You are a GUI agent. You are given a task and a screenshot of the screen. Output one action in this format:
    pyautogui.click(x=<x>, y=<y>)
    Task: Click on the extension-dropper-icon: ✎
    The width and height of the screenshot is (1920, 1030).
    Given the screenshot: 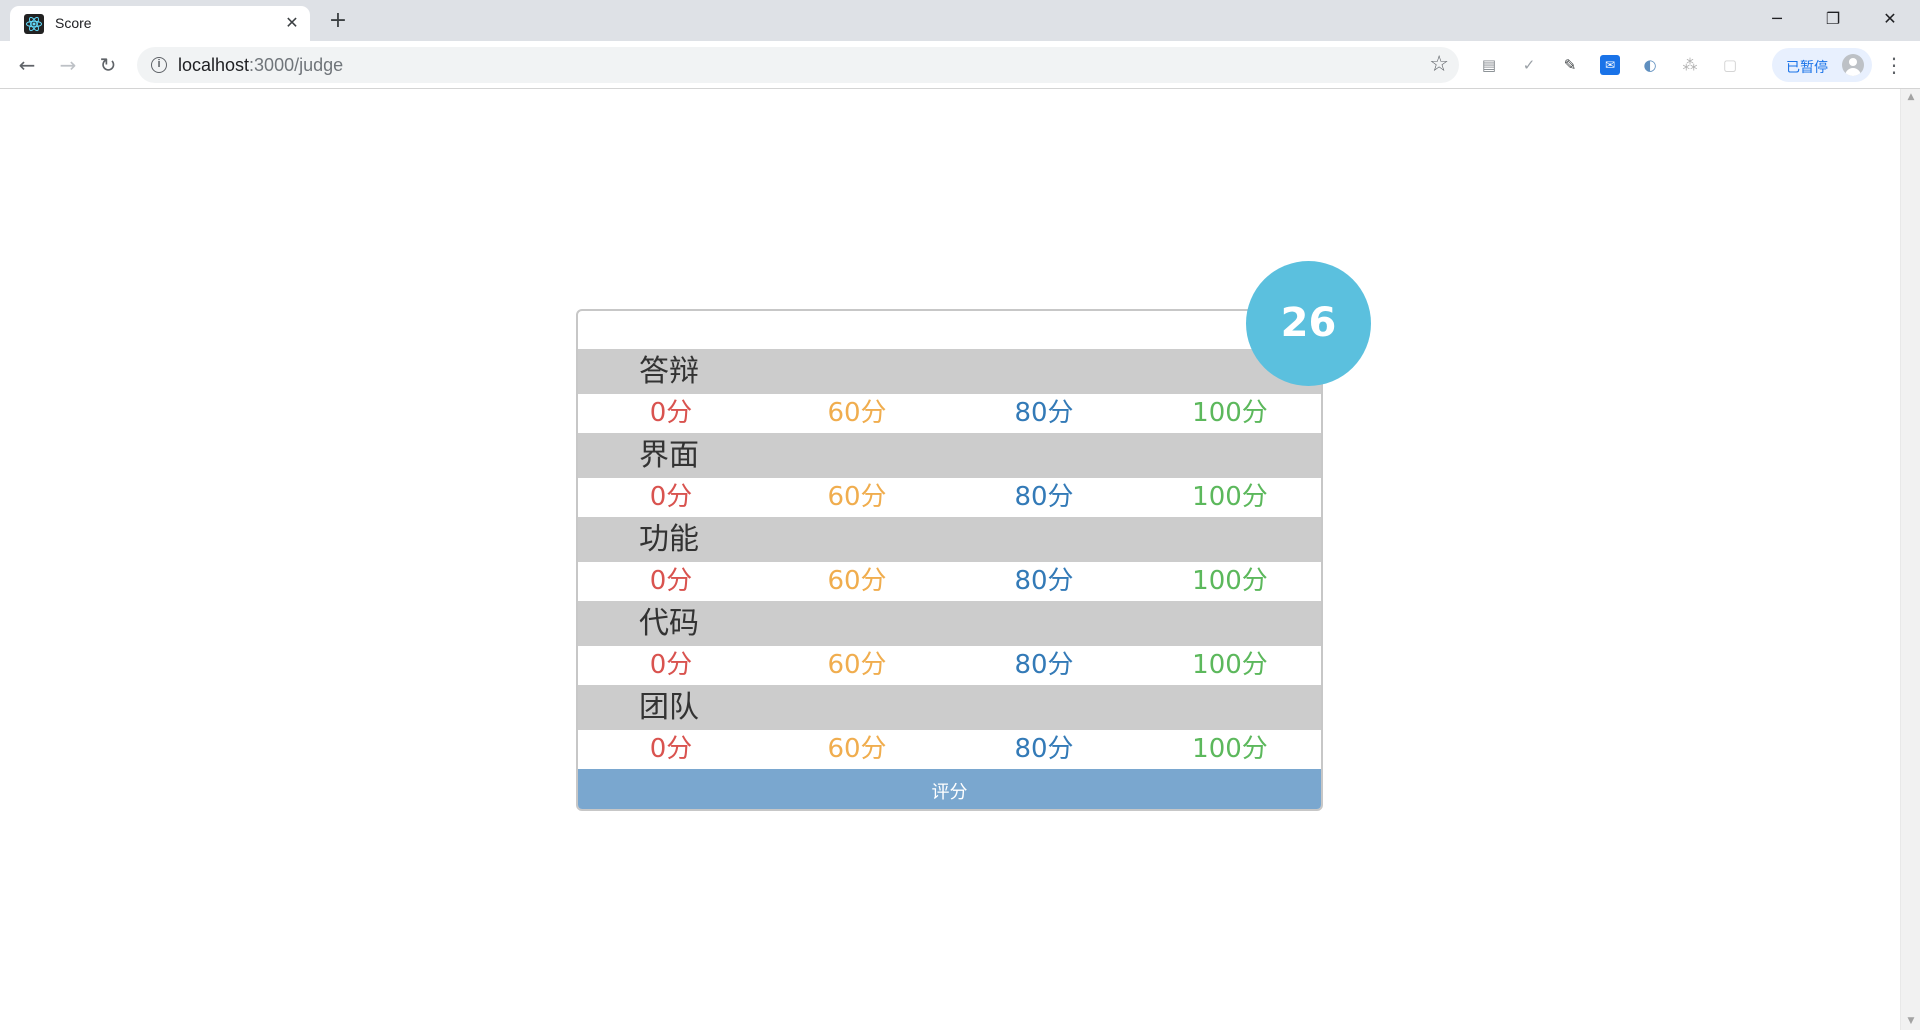 What is the action you would take?
    pyautogui.click(x=1570, y=65)
    